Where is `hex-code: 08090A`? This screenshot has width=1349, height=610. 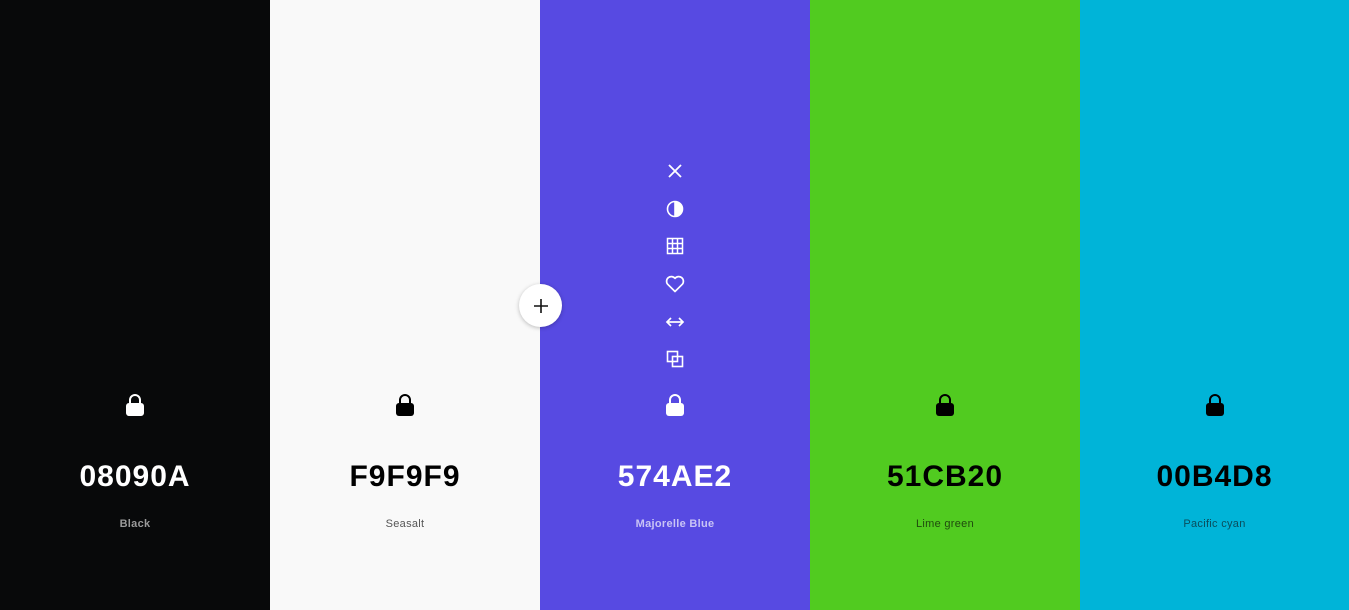 hex-code: 08090A is located at coordinates (135, 477).